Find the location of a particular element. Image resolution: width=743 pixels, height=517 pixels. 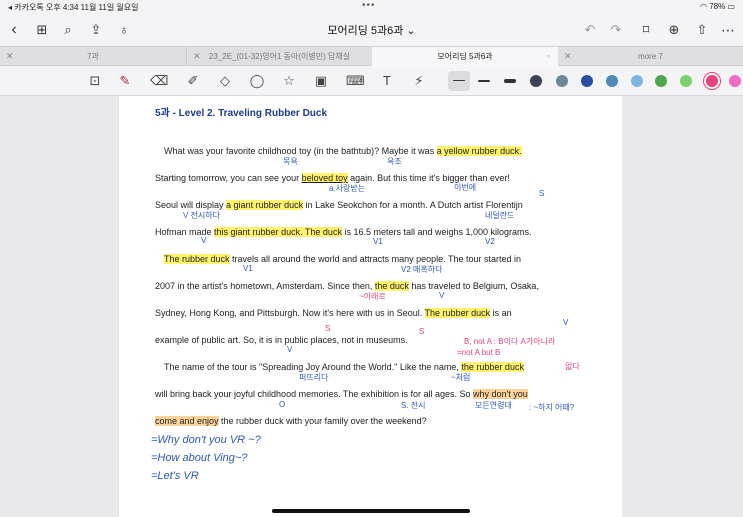

tab-label: 23_2E_(01-32)영어1 동아(이병민) 답채실 is located at coordinates (279, 56).